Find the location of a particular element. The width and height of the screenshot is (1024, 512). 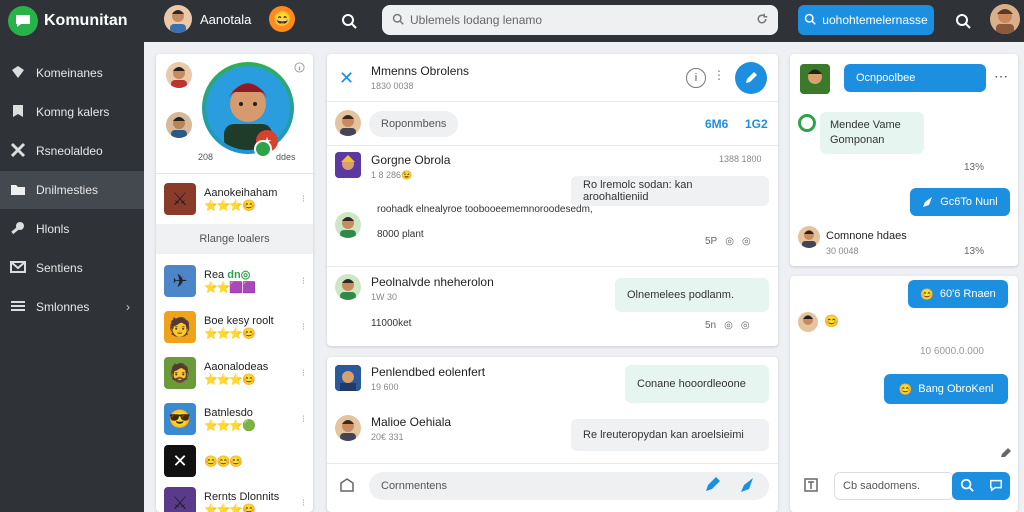

current-user: Aanotala 😄 is located at coordinates (230, 19).